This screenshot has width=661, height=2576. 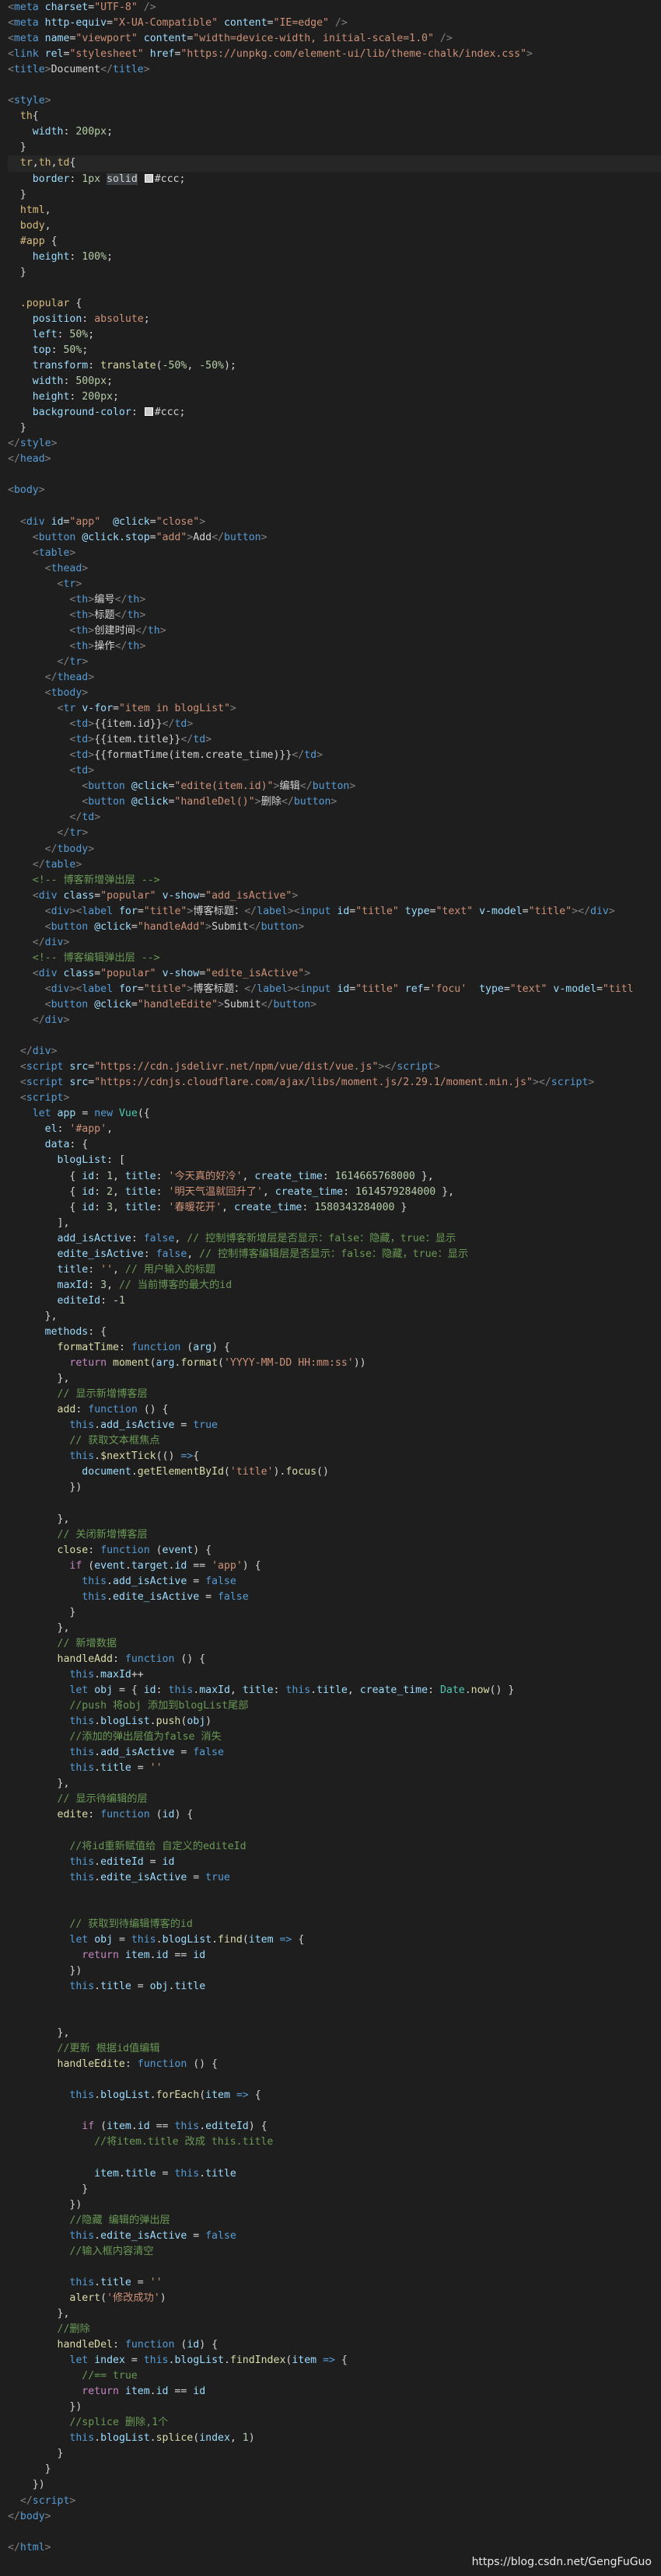 What do you see at coordinates (334, 101) in the screenshot?
I see `code-line: <style>` at bounding box center [334, 101].